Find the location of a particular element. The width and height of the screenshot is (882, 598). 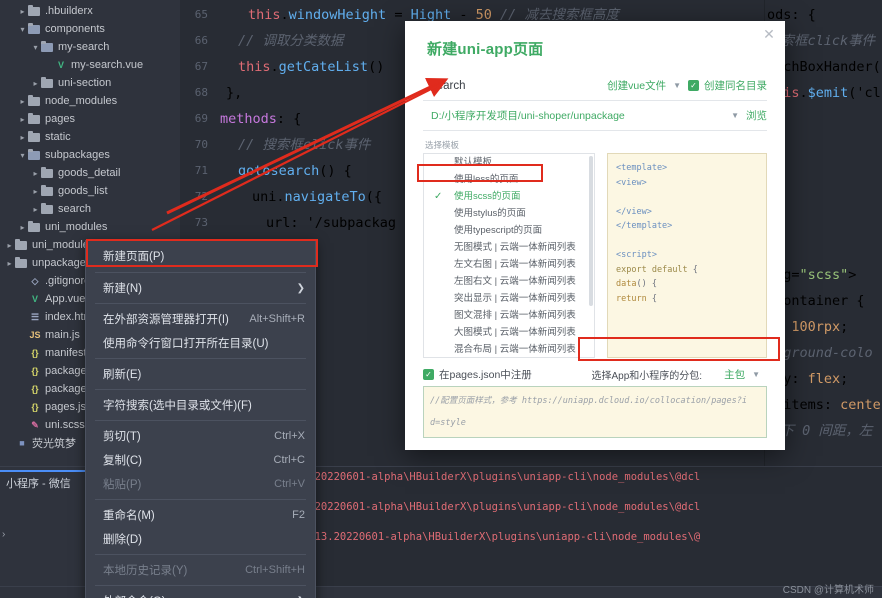

tree-item-uni-section: ▸ uni-section is located at coordinates (90, 83).